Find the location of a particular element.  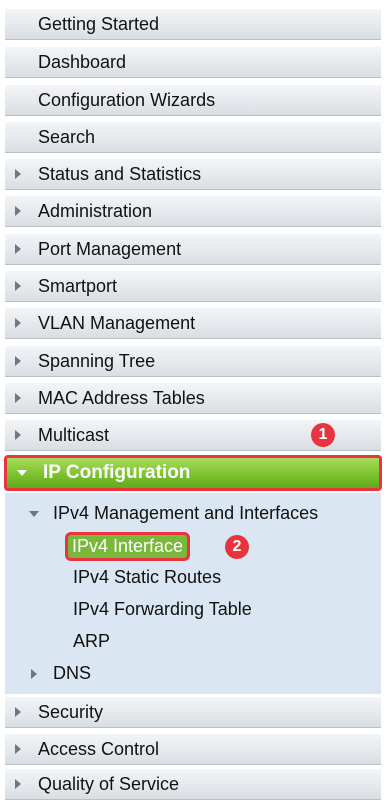

menu-item-vlan-management: VLAN Management is located at coordinates (193, 323).